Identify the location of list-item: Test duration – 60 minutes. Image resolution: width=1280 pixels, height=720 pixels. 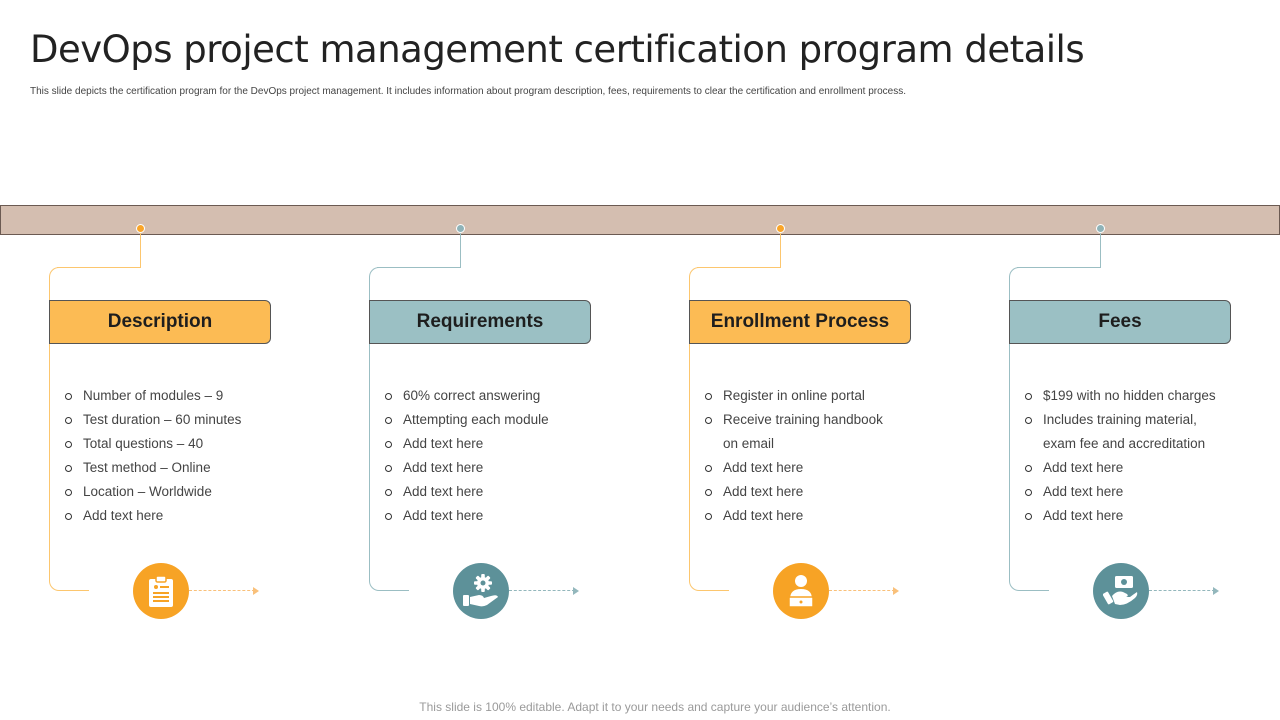
(180, 420).